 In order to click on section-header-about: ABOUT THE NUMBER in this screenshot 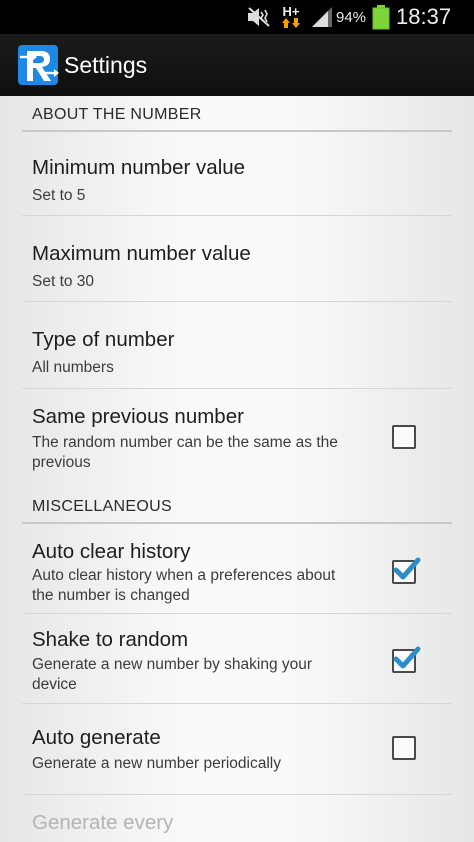, I will do `click(237, 114)`.